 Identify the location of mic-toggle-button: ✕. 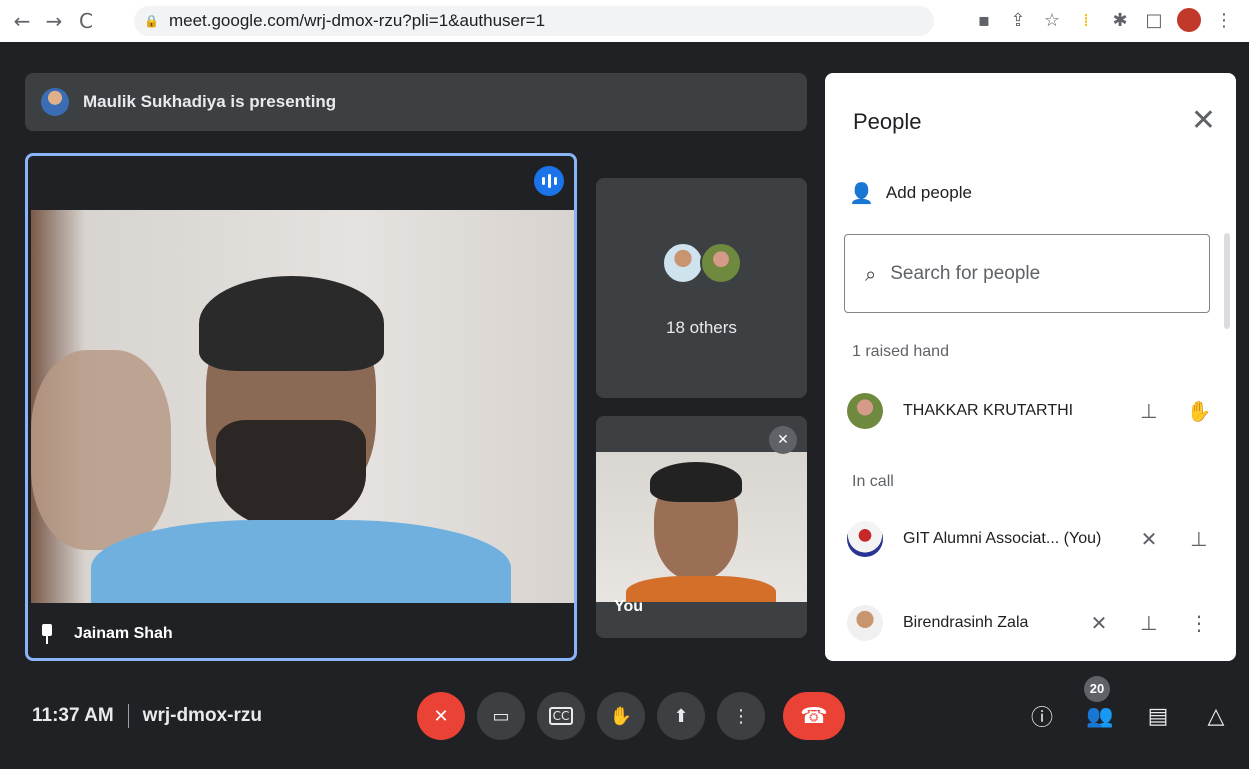
(441, 716).